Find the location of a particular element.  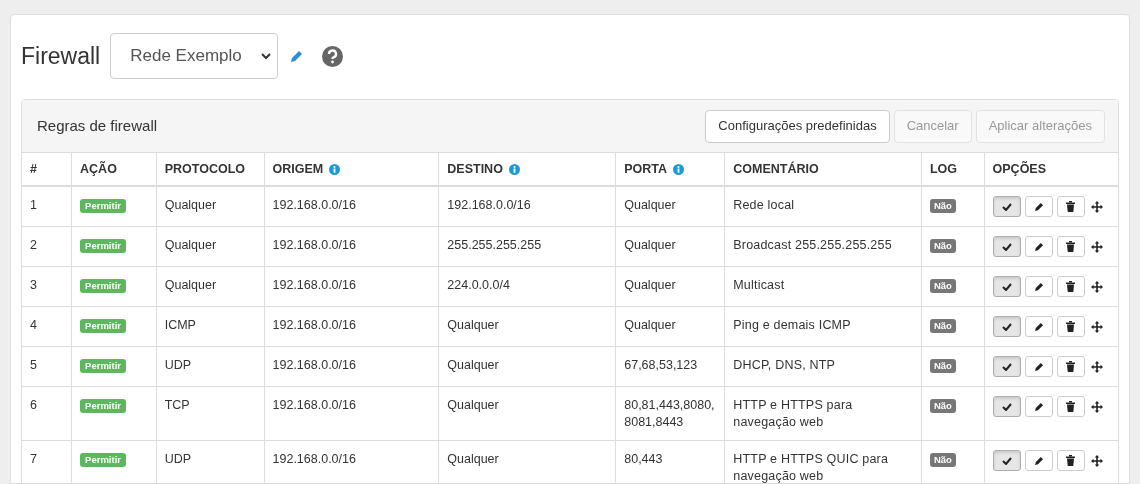

table-cell-text: DHCP, DNS, NTP is located at coordinates (785, 365).